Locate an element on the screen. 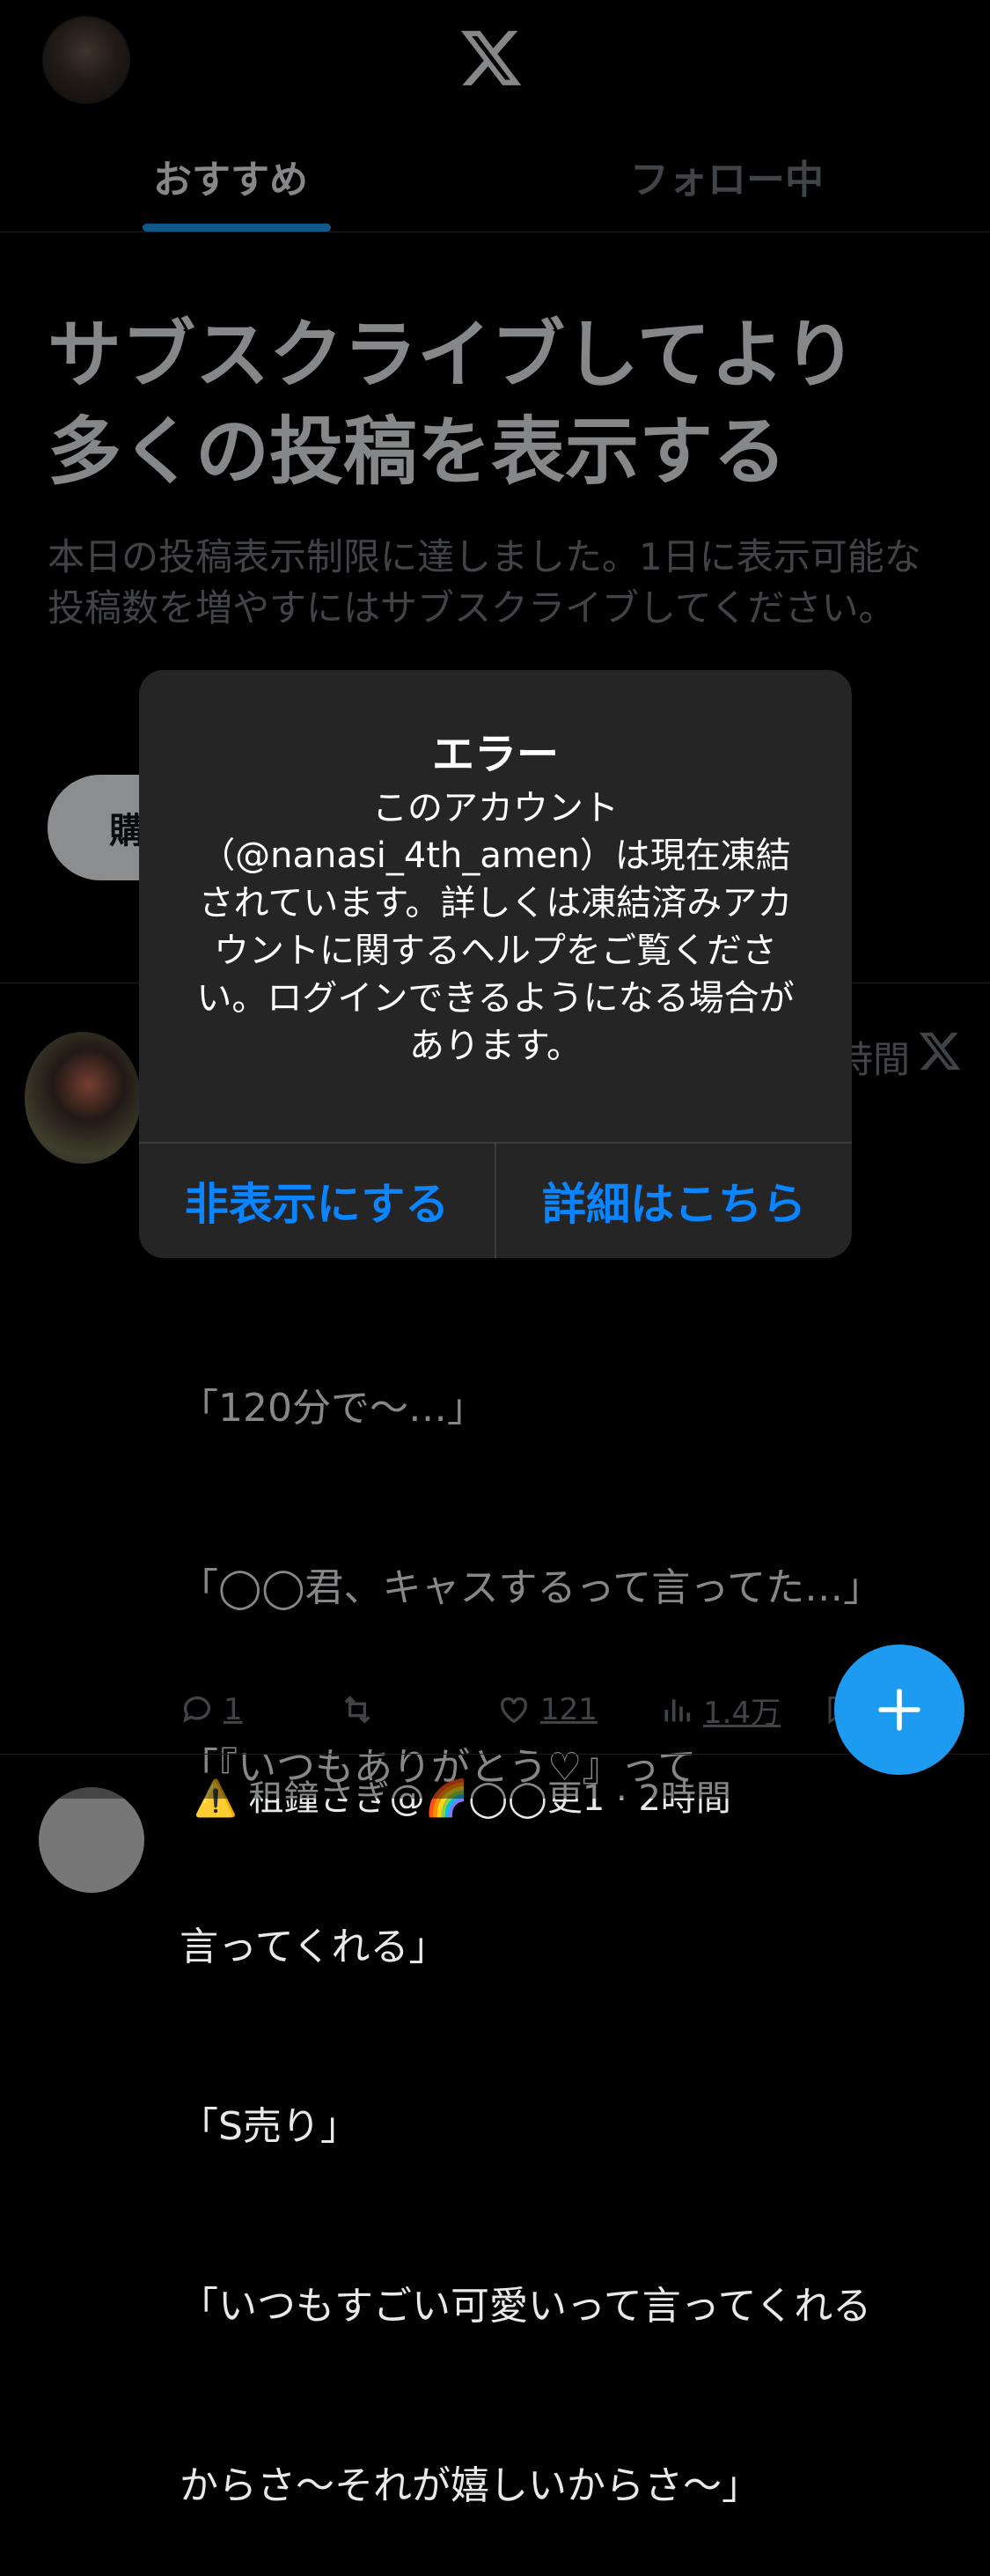 This screenshot has width=990, height=2576. post-text-line: 「S売り」 is located at coordinates (269, 2126).